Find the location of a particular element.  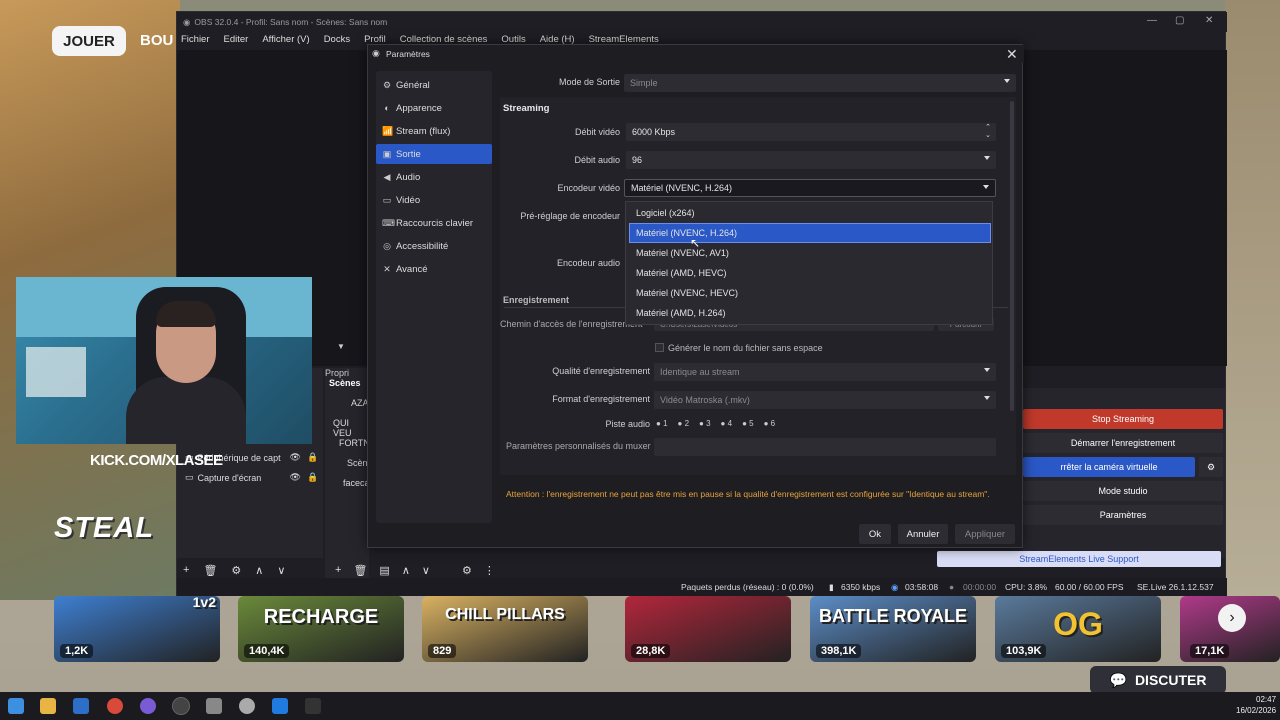

maximize-icon: ▢ is located at coordinates (1179, 20).